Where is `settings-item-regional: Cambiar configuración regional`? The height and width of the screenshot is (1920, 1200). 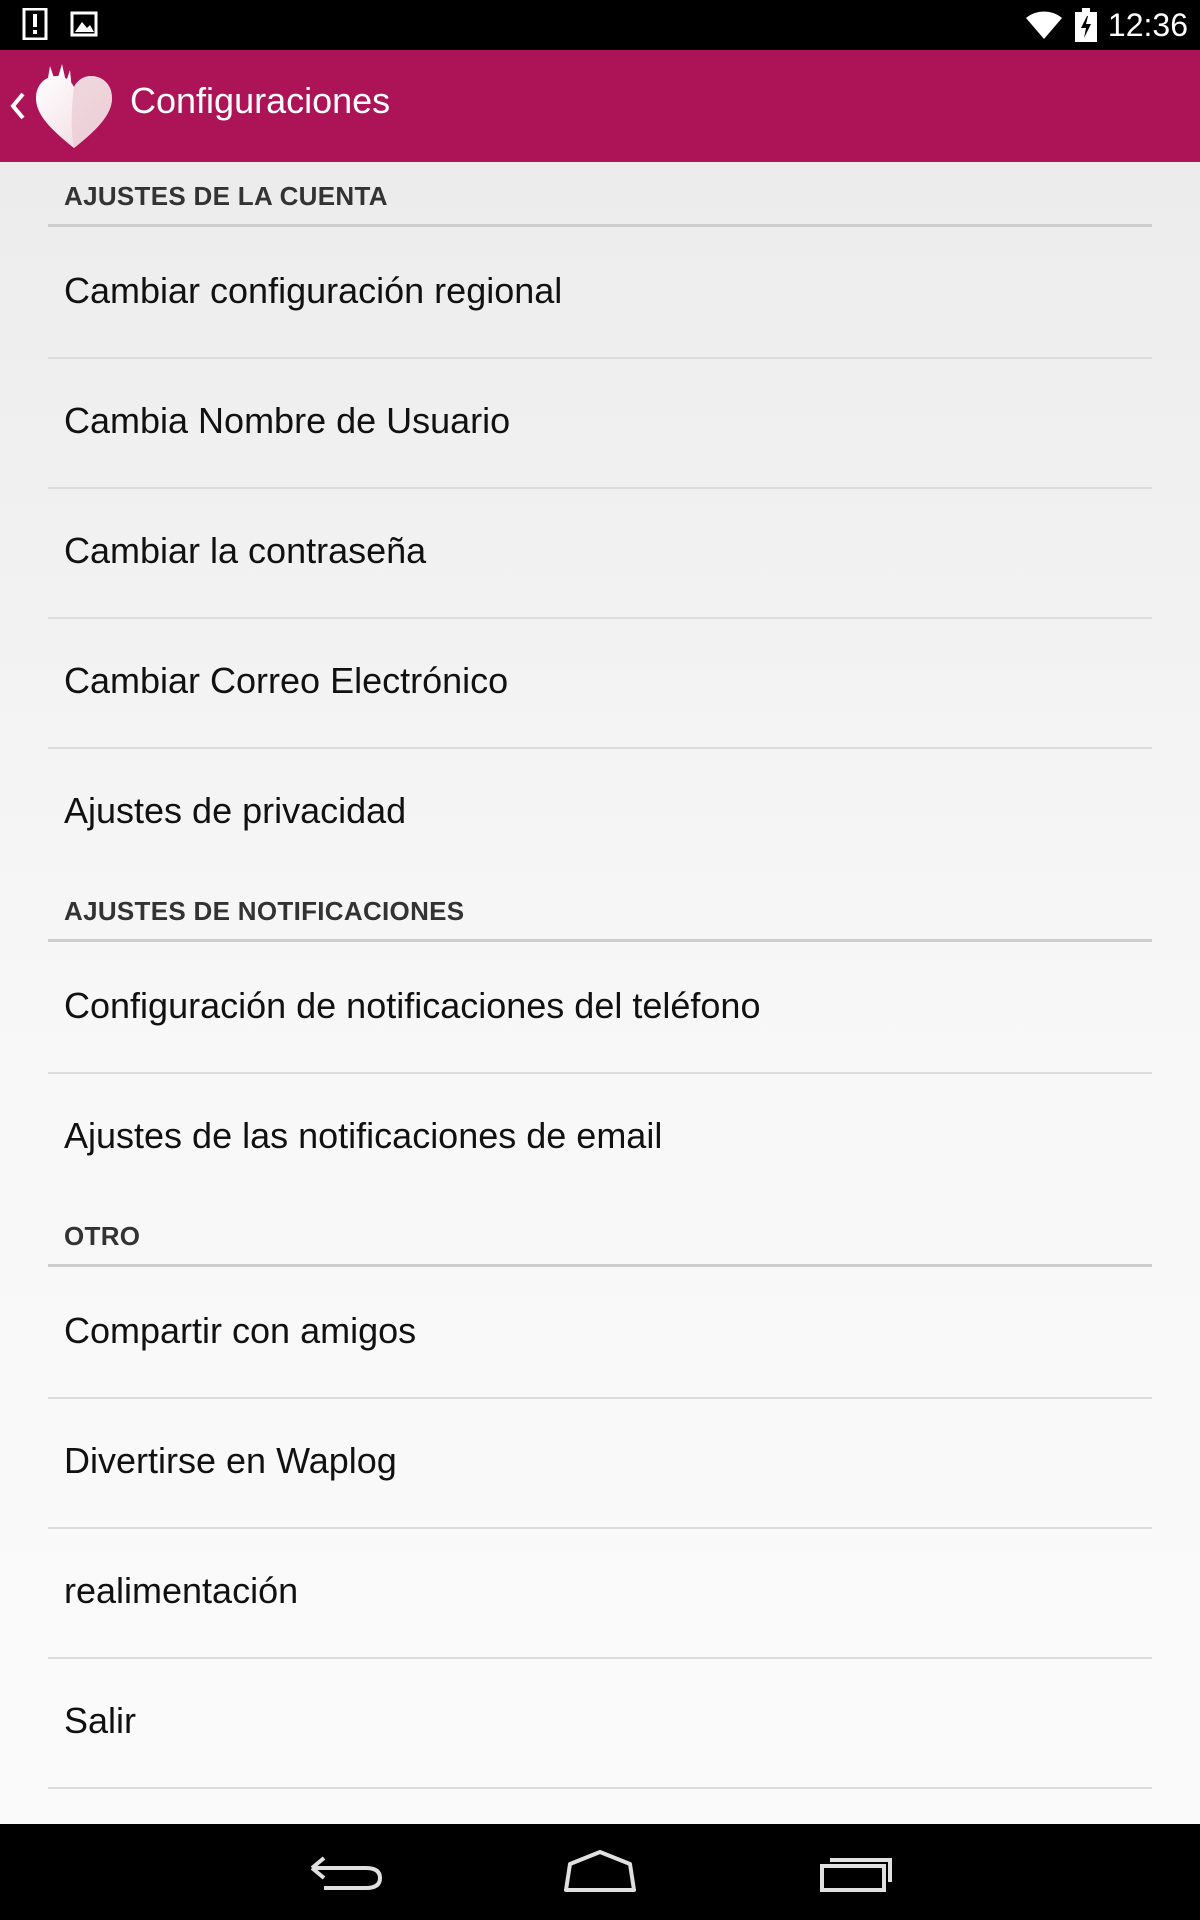 settings-item-regional: Cambiar configuración regional is located at coordinates (600, 293).